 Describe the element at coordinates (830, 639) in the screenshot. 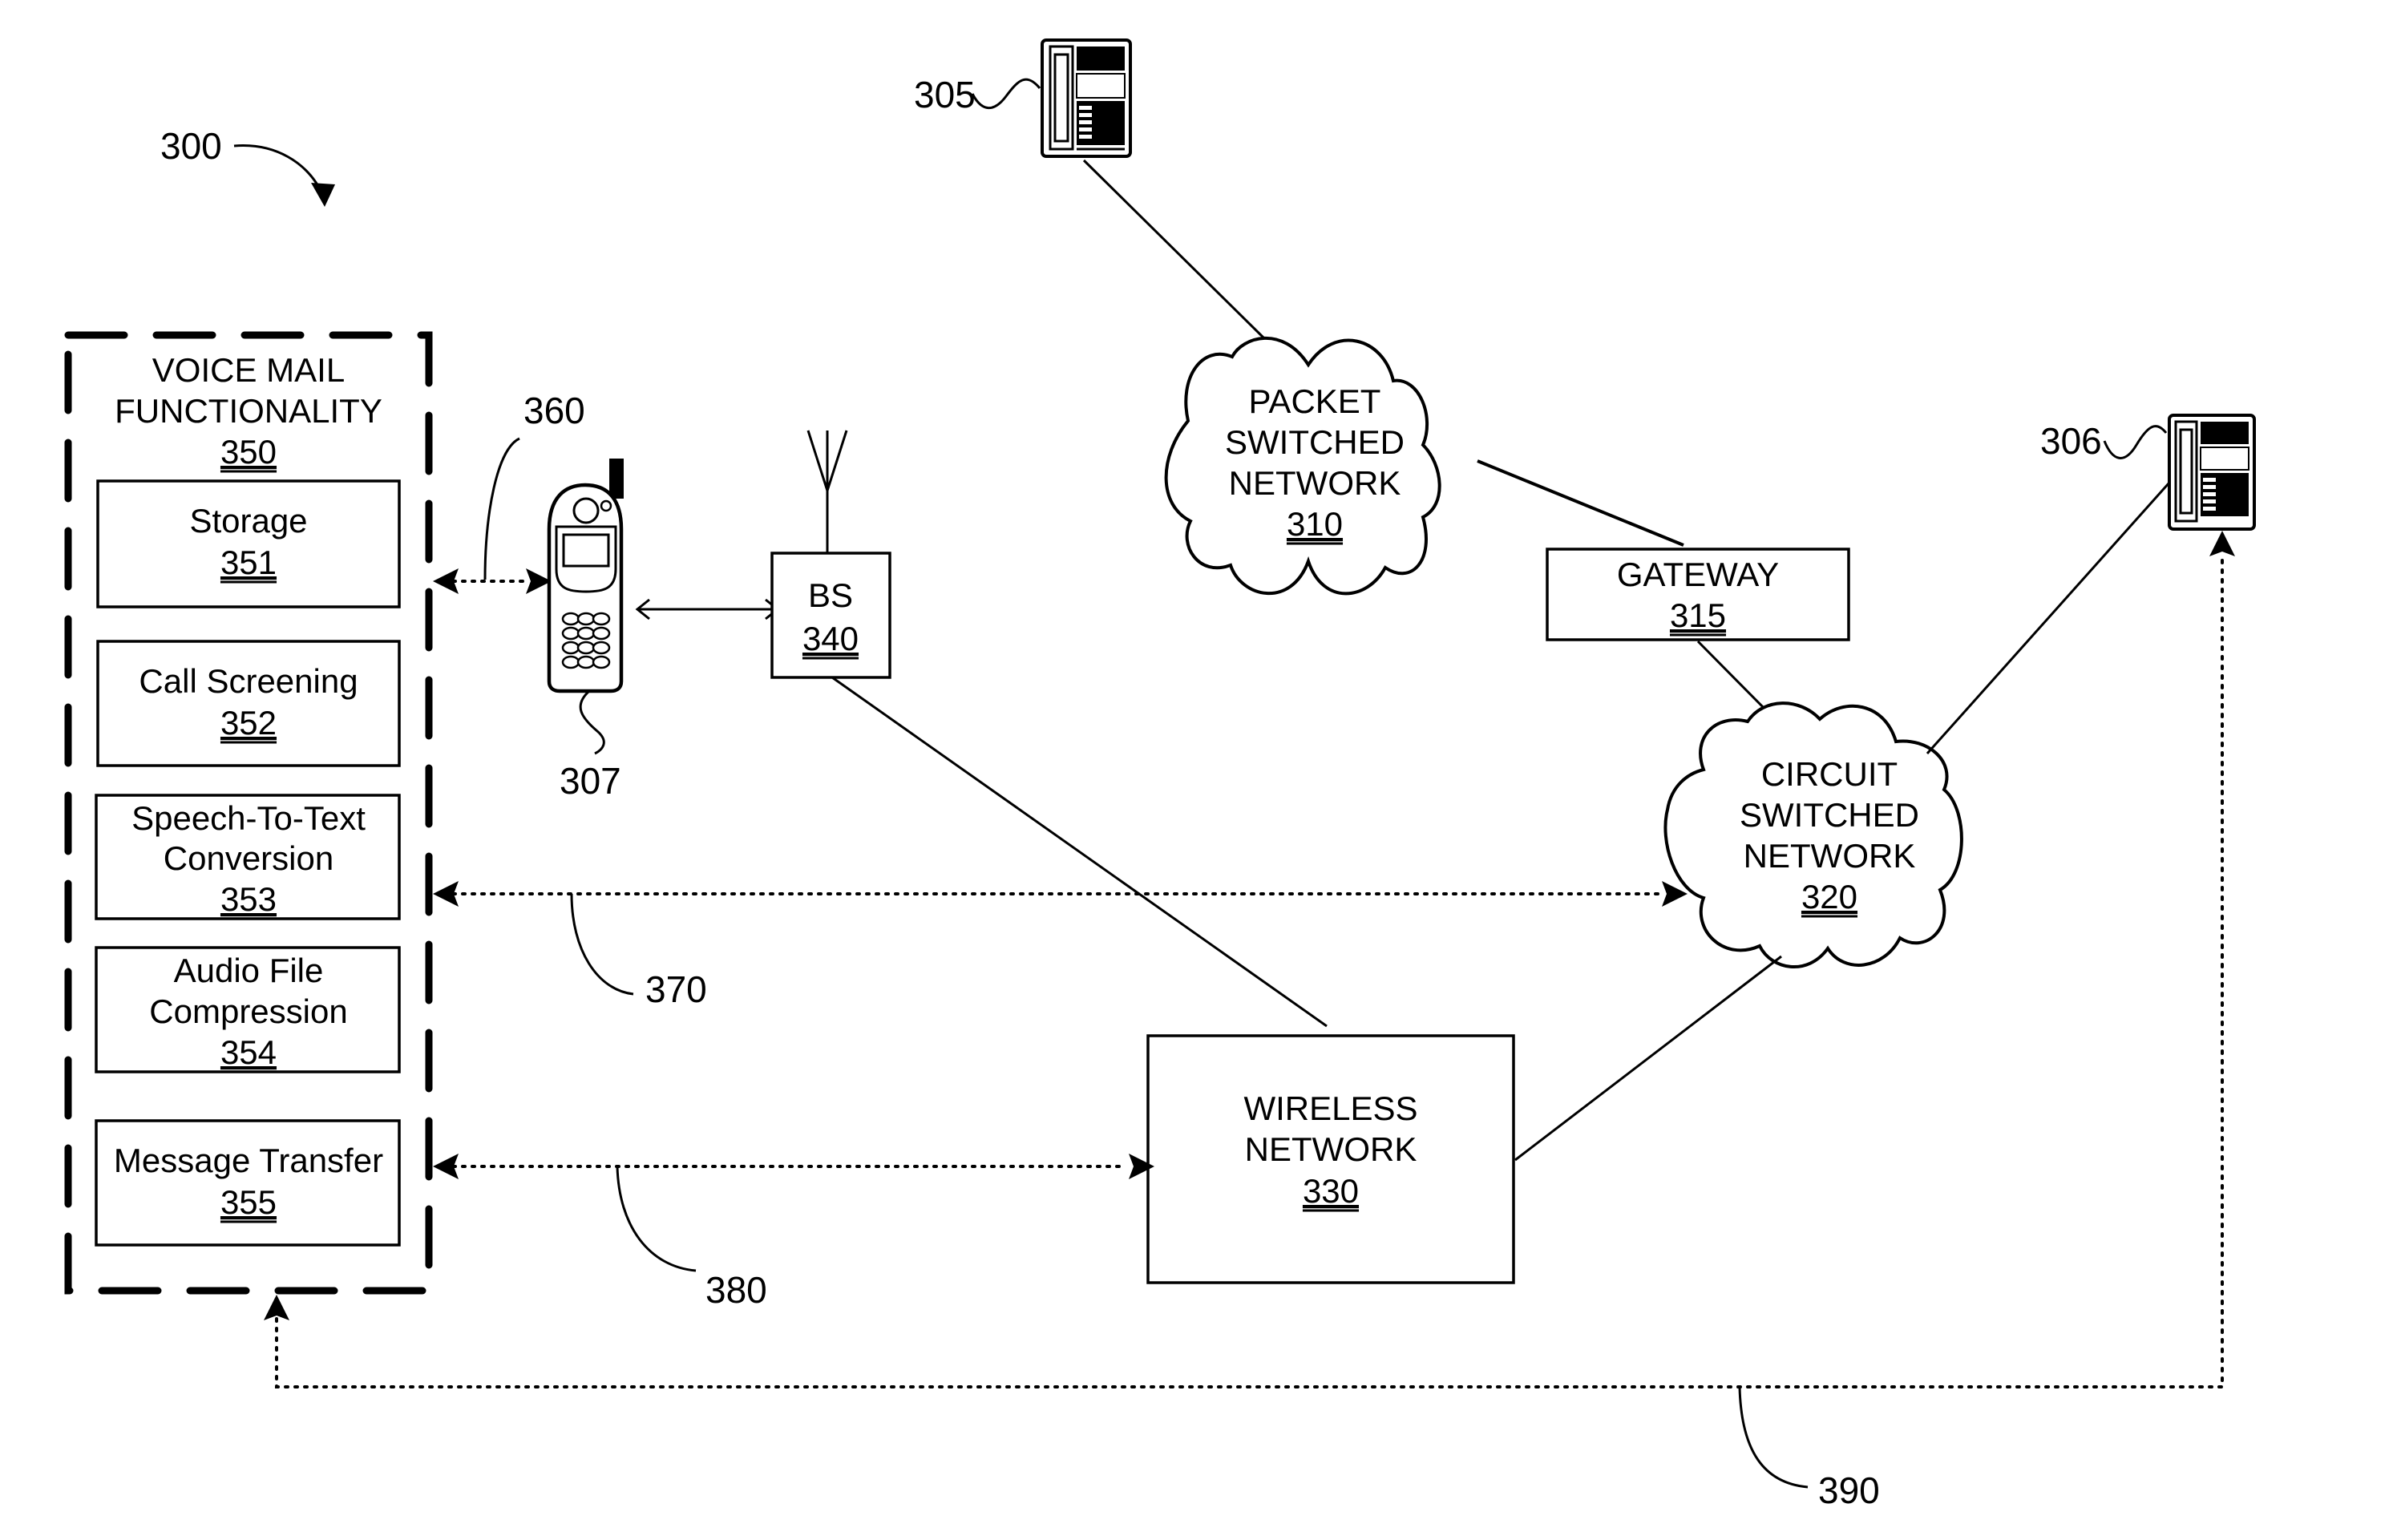

I see `base-station-ref: 340` at that location.